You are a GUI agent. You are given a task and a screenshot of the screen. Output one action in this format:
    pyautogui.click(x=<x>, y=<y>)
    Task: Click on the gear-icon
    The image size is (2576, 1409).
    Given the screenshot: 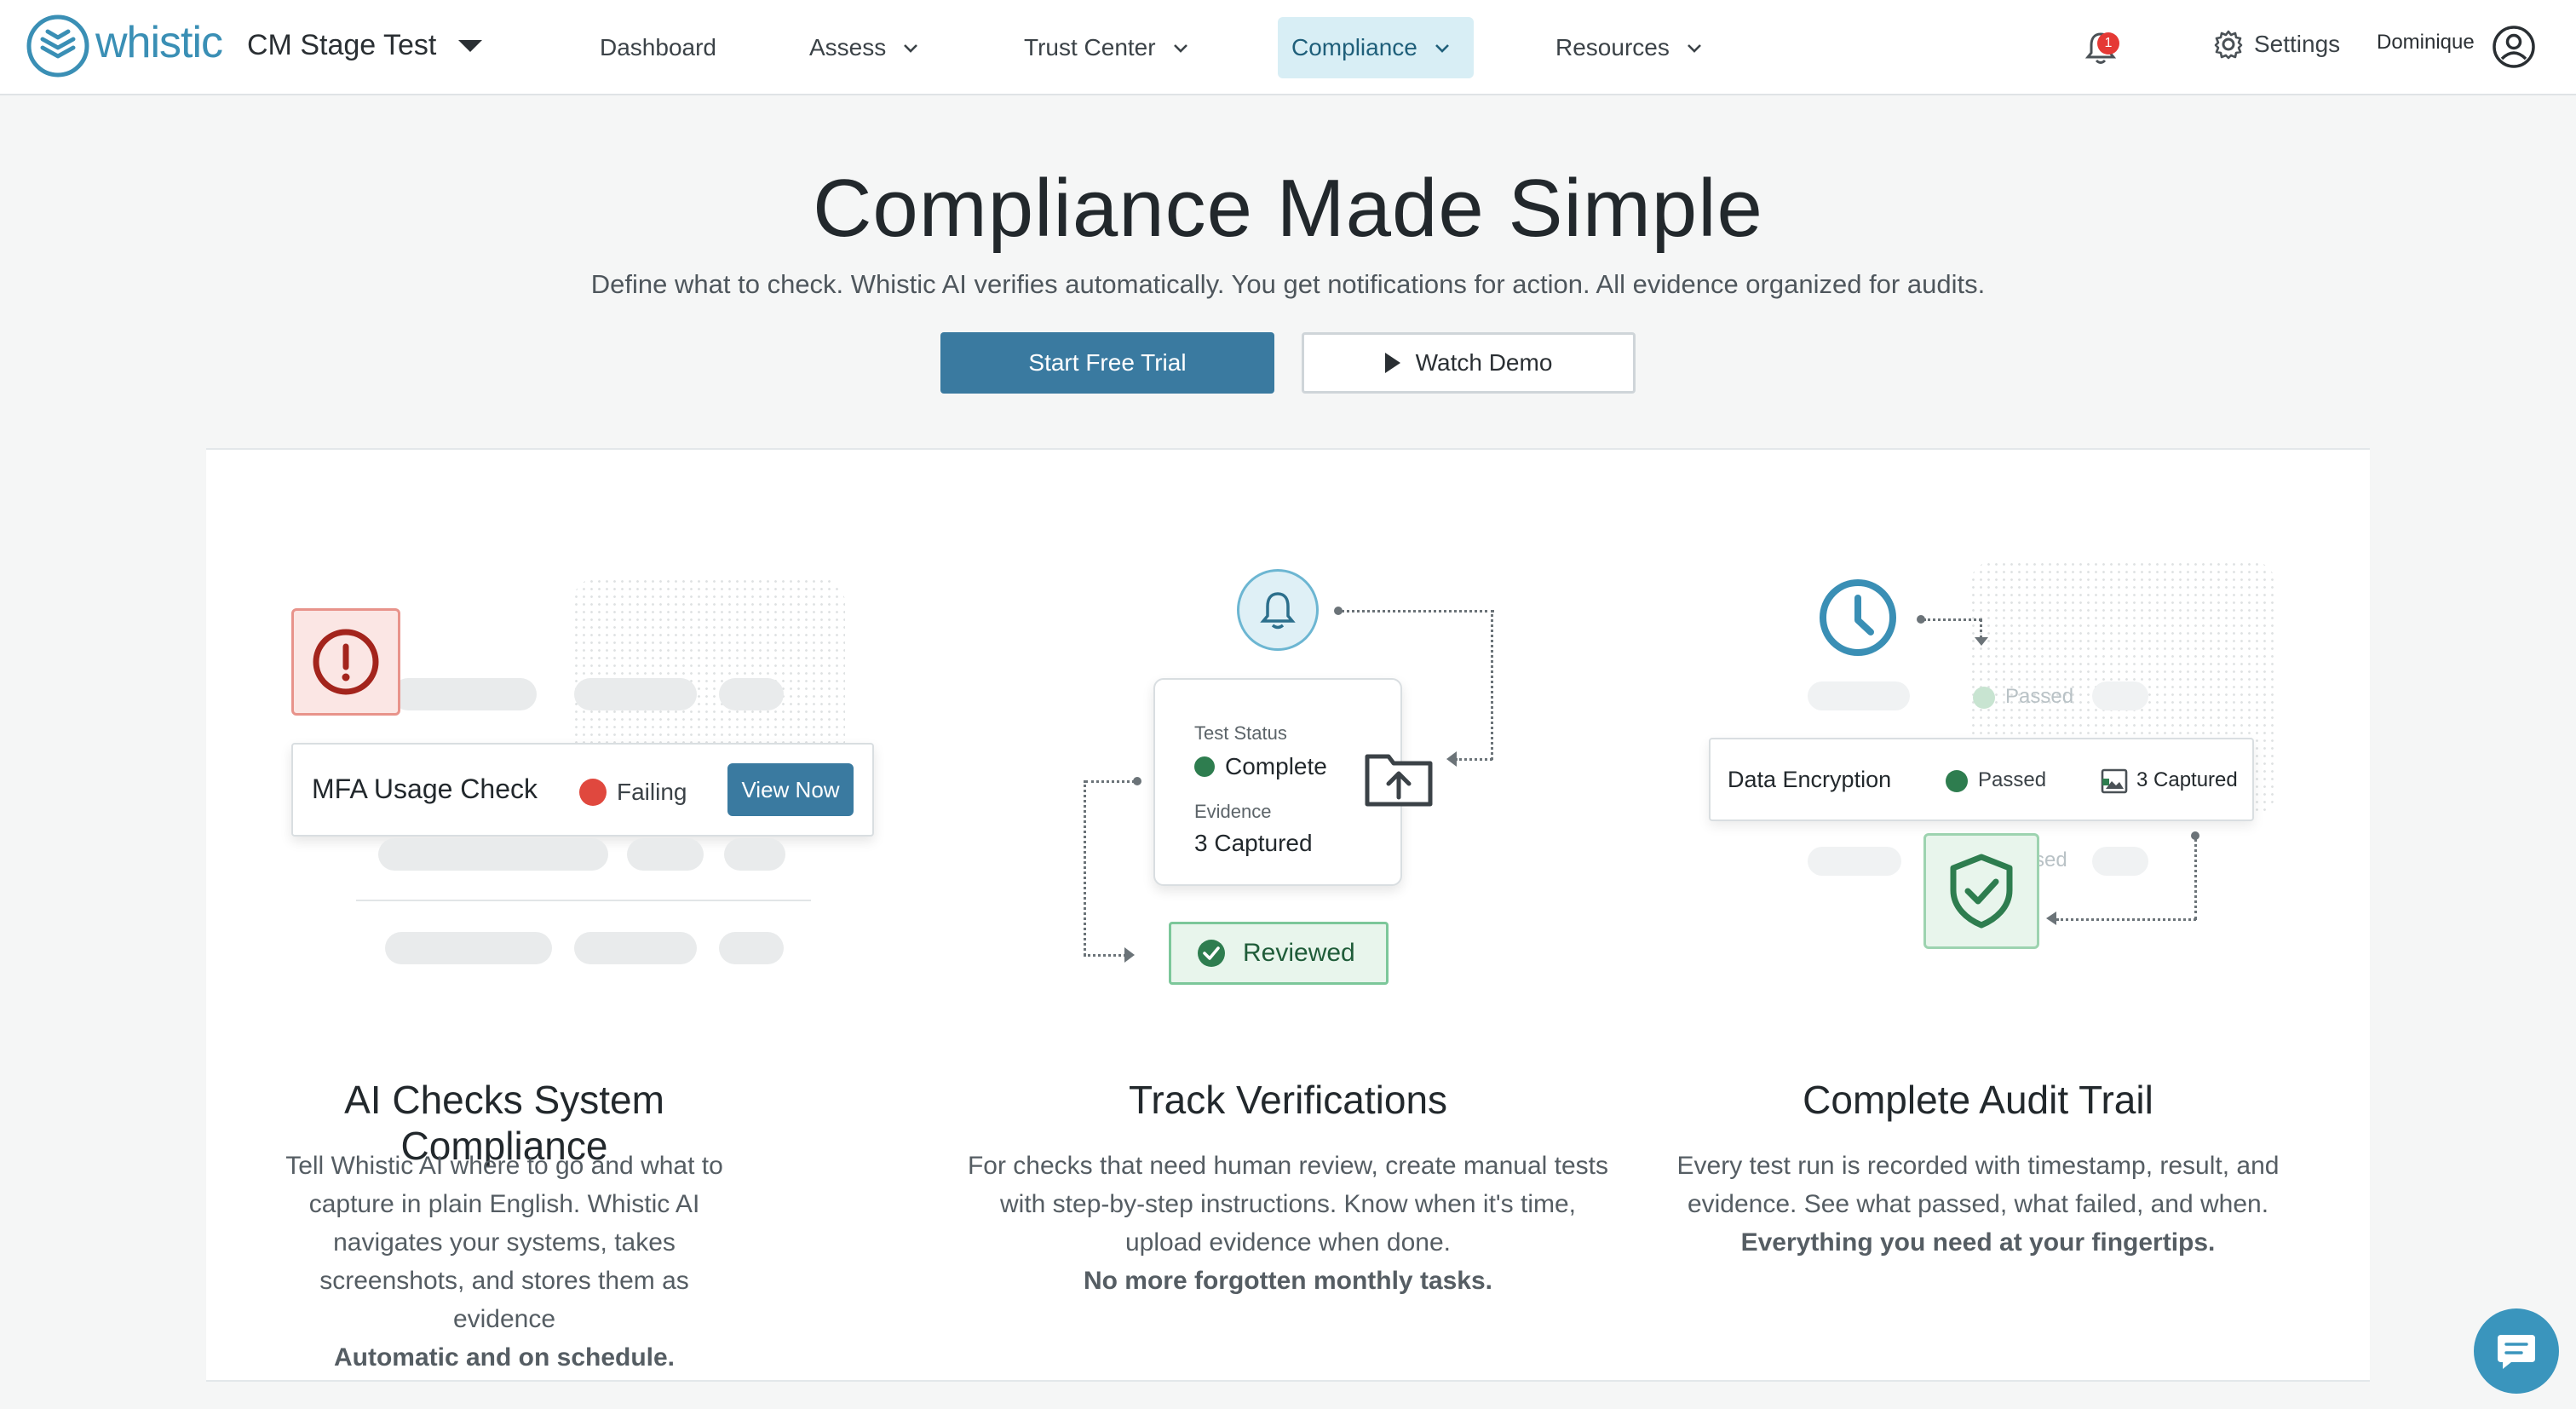 What is the action you would take?
    pyautogui.click(x=2228, y=45)
    